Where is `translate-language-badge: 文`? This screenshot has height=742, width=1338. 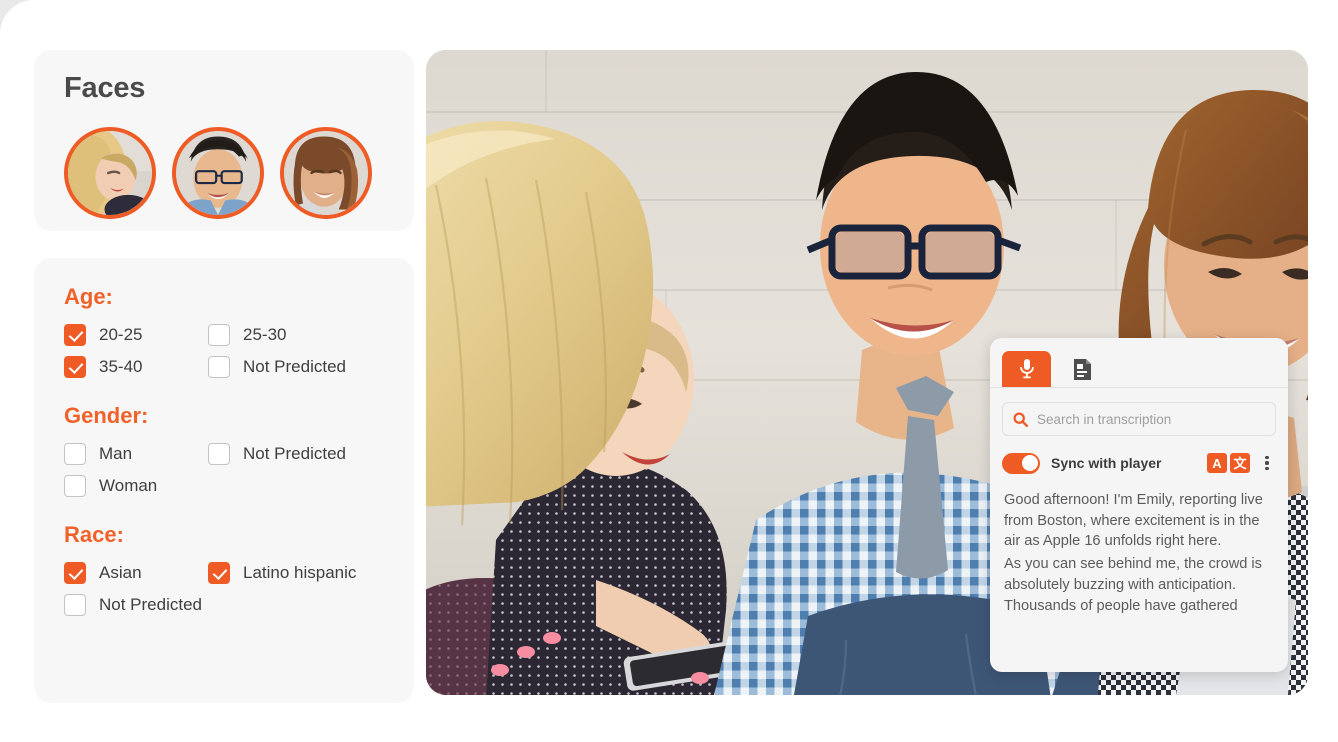
translate-language-badge: 文 is located at coordinates (1240, 463).